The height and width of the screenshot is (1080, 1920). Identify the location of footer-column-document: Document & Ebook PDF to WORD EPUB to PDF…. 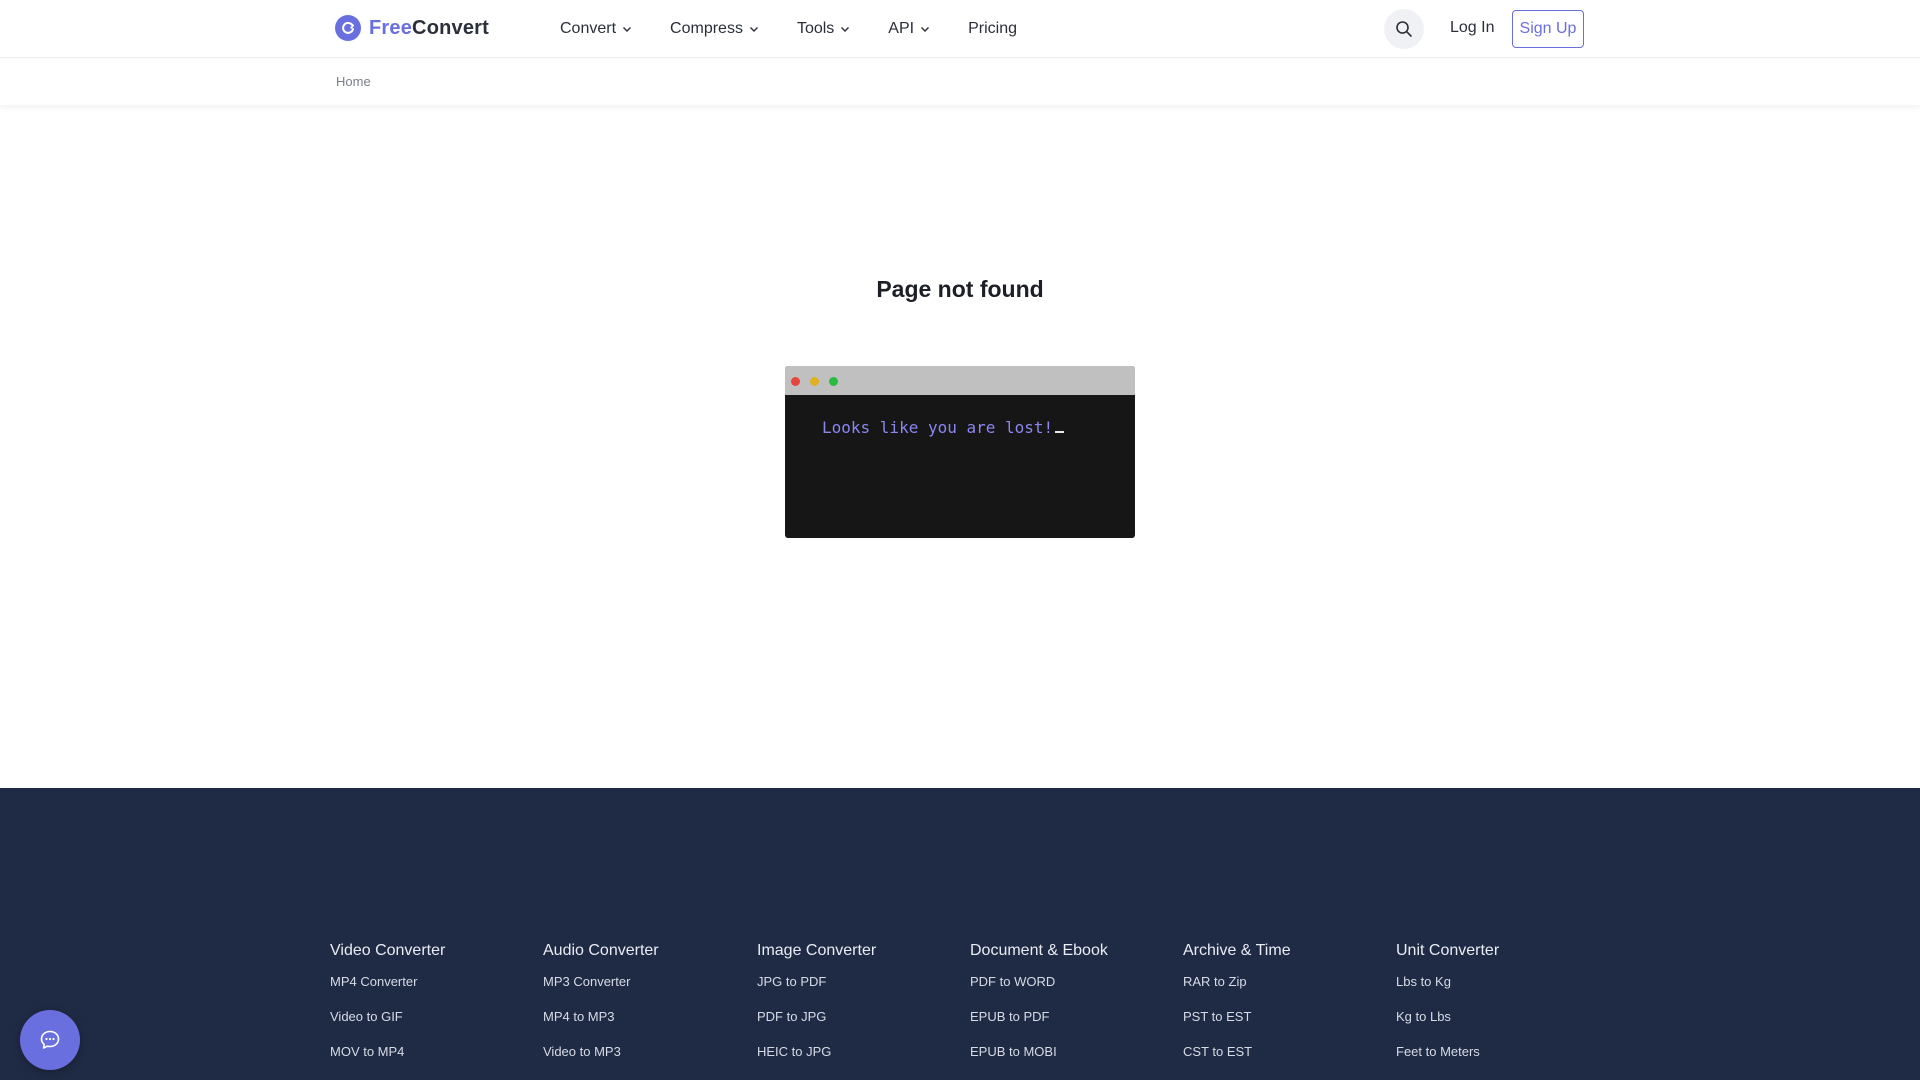
(1039, 1010).